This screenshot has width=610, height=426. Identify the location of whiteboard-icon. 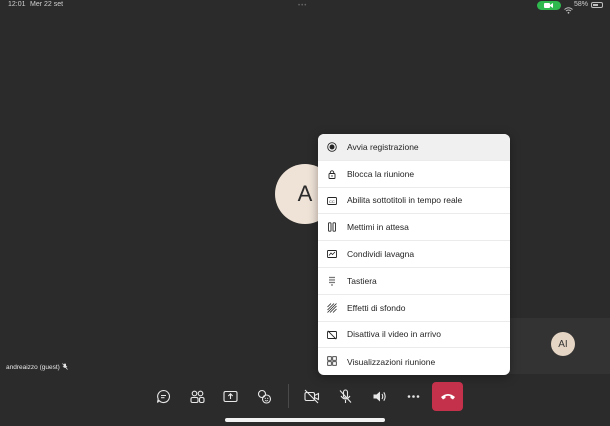
(332, 254).